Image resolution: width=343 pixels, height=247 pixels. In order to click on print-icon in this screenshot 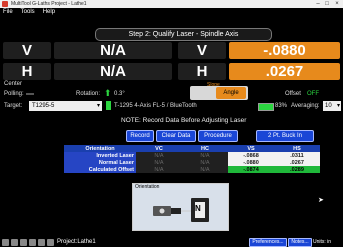, I will do `click(41, 242)`.